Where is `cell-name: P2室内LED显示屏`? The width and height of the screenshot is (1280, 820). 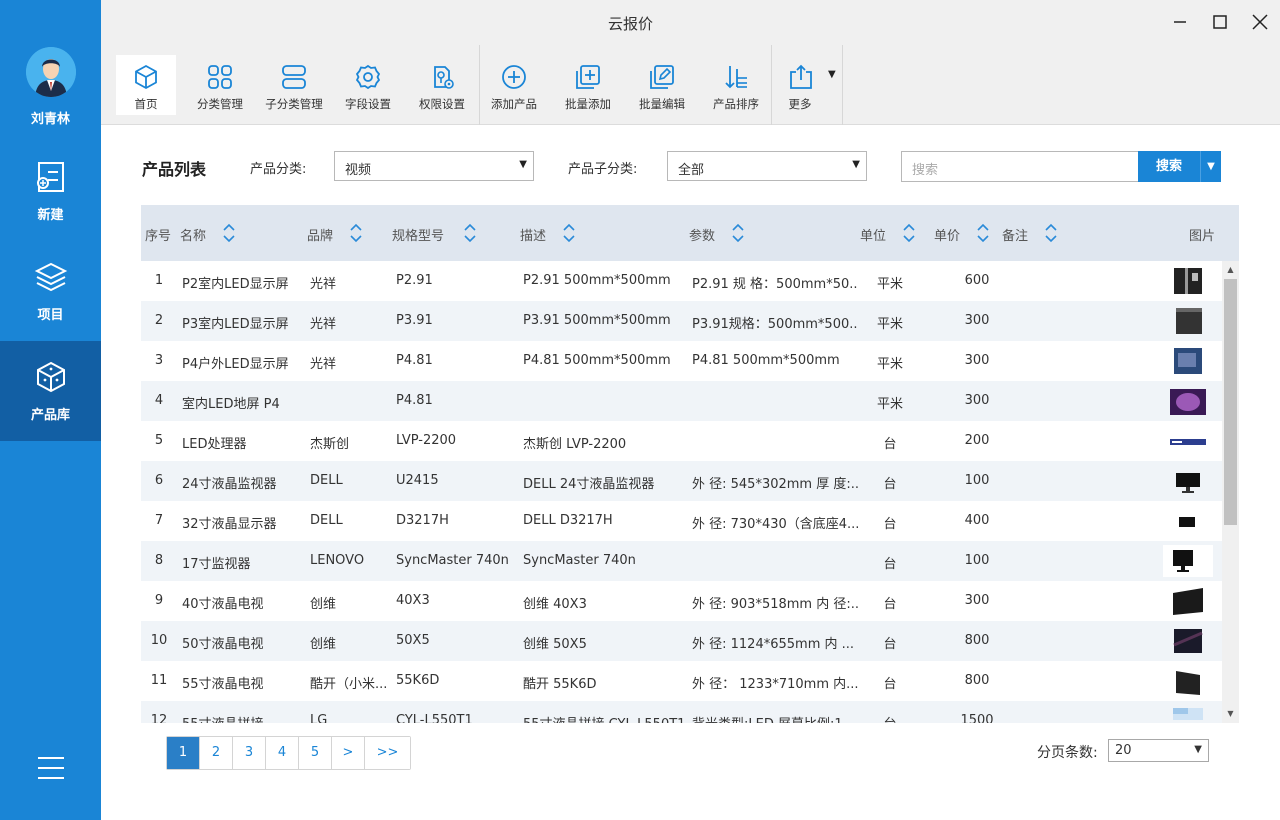
cell-name: P2室内LED显示屏 is located at coordinates (235, 284).